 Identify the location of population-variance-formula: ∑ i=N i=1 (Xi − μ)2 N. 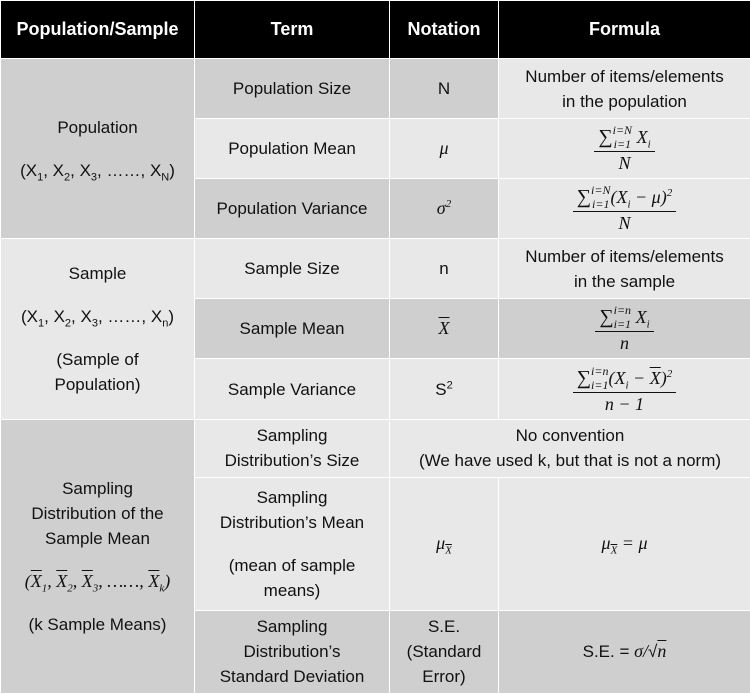
(624, 209).